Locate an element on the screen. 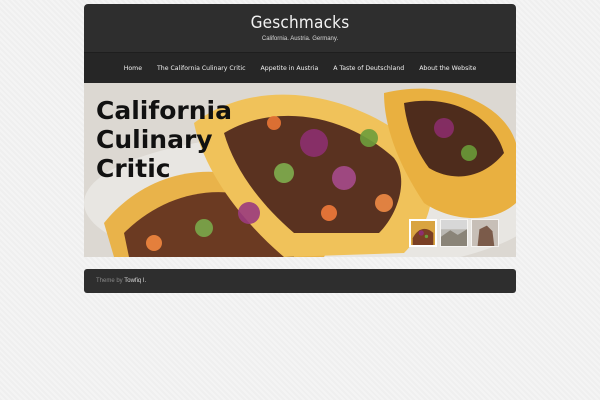  slide-caption-line-2: Culinary is located at coordinates (154, 139).